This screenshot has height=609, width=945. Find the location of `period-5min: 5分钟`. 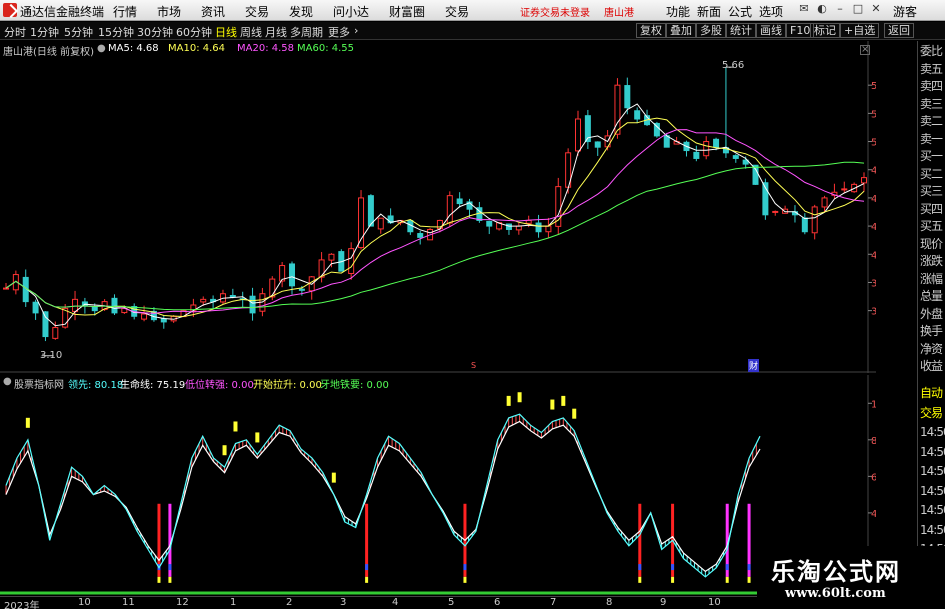

period-5min: 5分钟 is located at coordinates (78, 32).